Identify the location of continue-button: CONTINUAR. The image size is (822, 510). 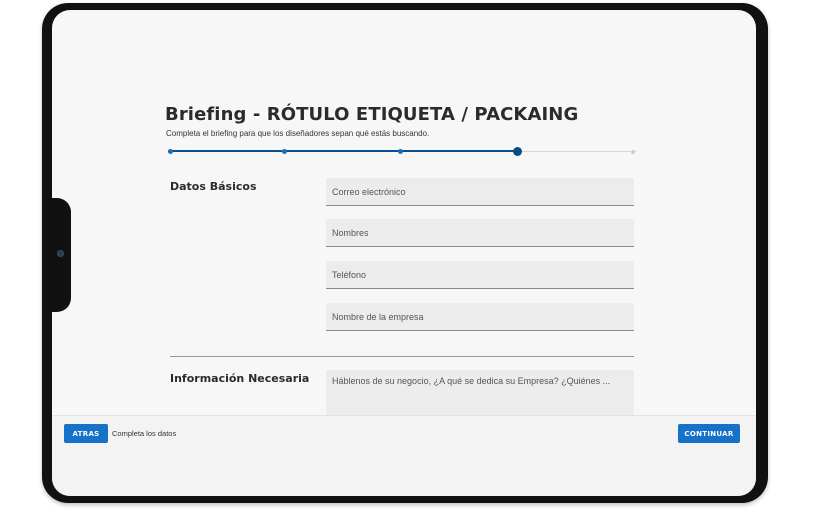
(709, 433).